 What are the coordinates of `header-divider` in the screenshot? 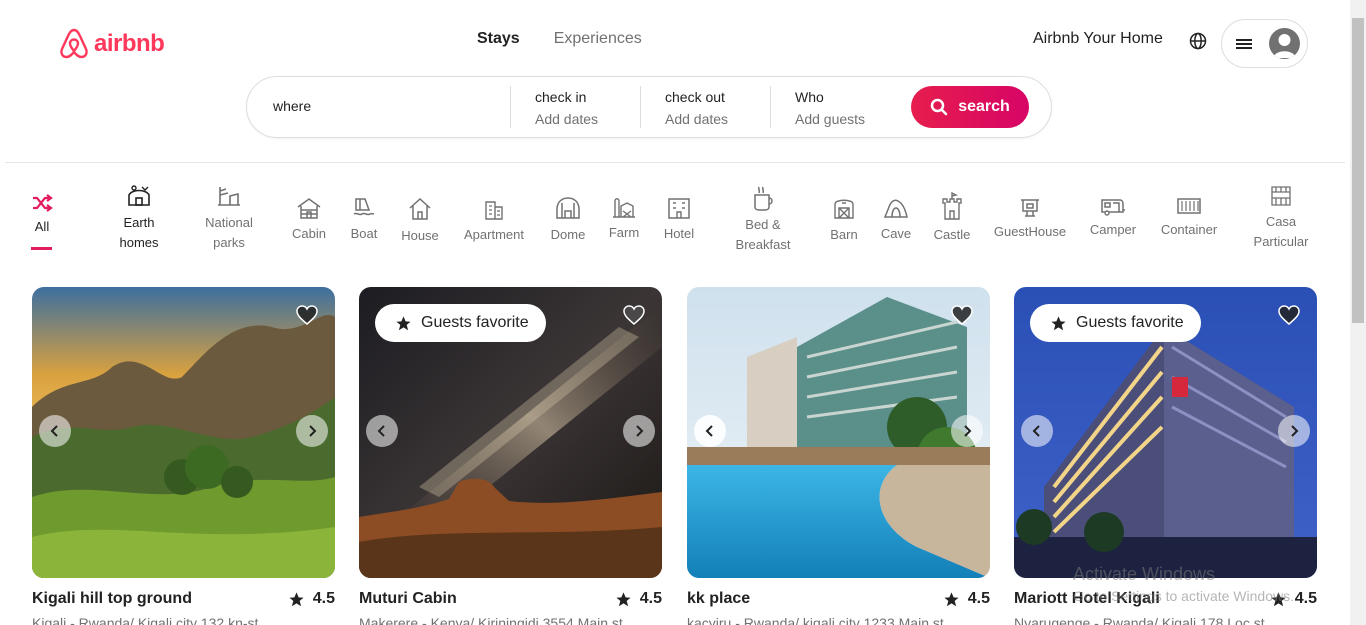 It's located at (675, 162).